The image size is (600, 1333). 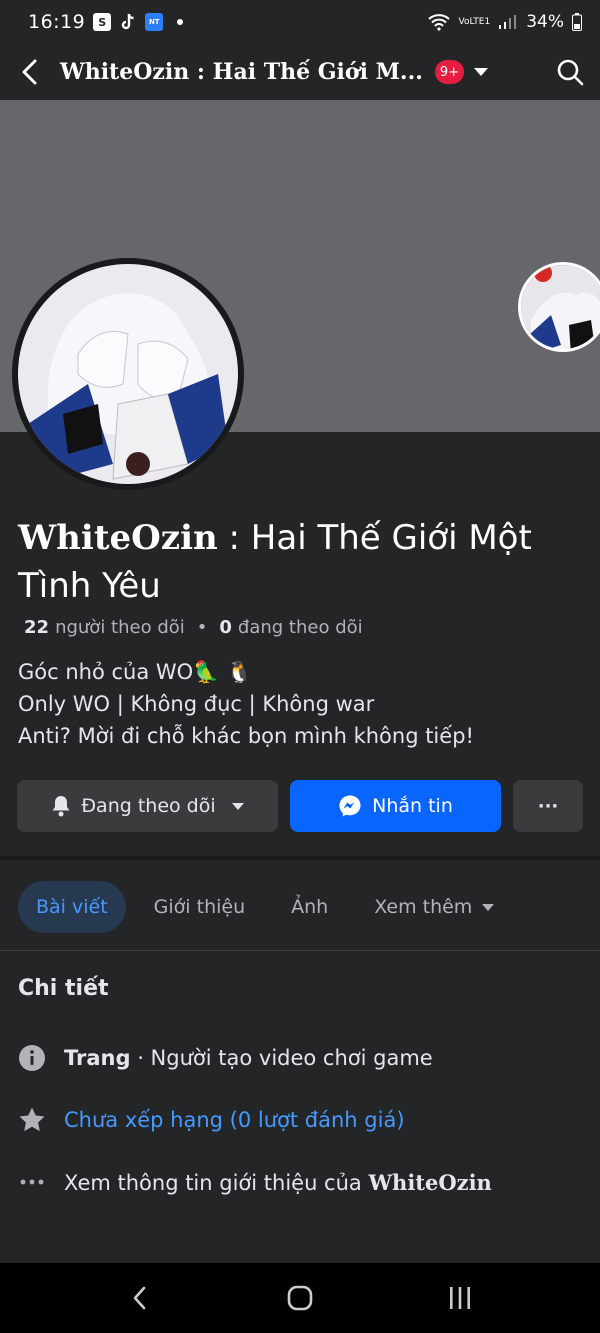 What do you see at coordinates (275, 562) in the screenshot?
I see `profile-name: WhiteOzin : Hai Thế Giới Một Tình Yêu` at bounding box center [275, 562].